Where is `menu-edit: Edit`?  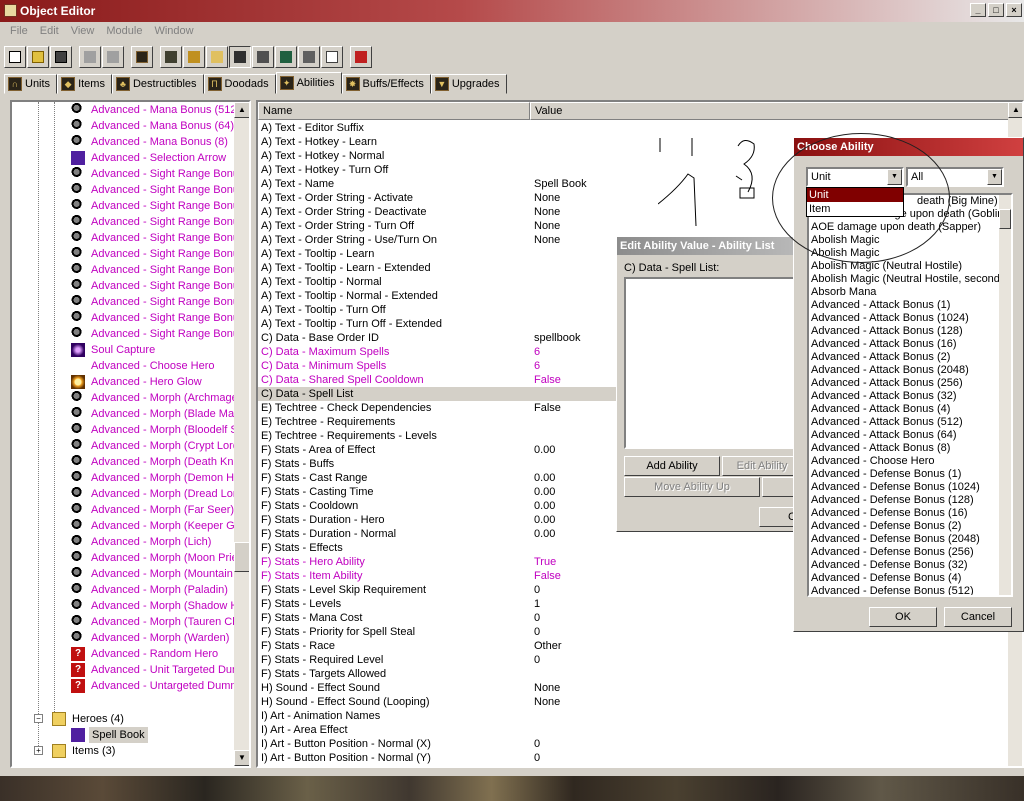 menu-edit: Edit is located at coordinates (49, 32).